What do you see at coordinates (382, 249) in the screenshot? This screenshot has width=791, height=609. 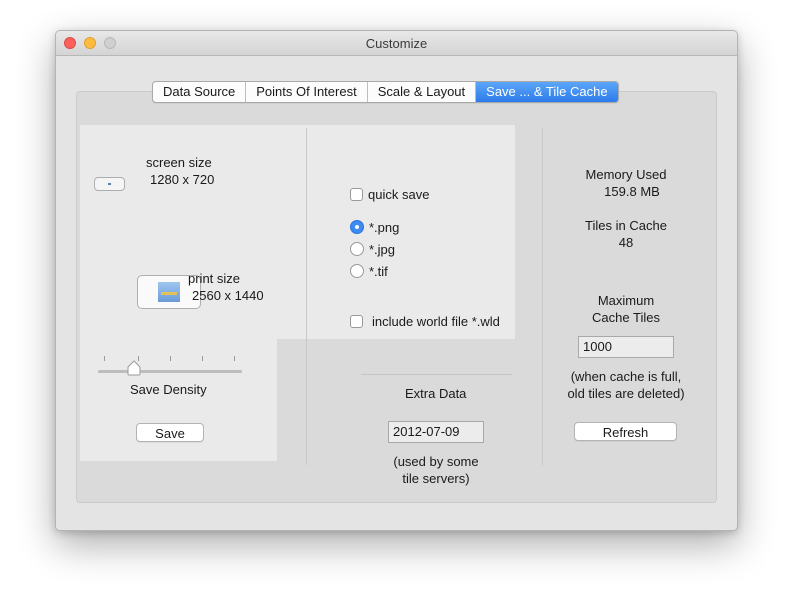 I see `format-jpg-label: *.jpg` at bounding box center [382, 249].